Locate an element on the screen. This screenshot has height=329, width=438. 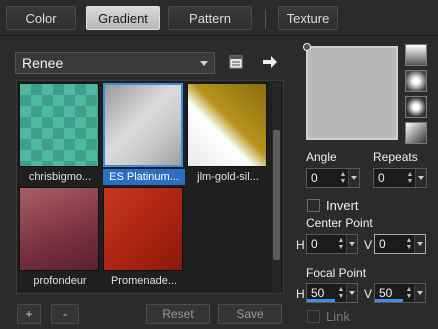
tab-pattern: Pattern is located at coordinates (210, 18).